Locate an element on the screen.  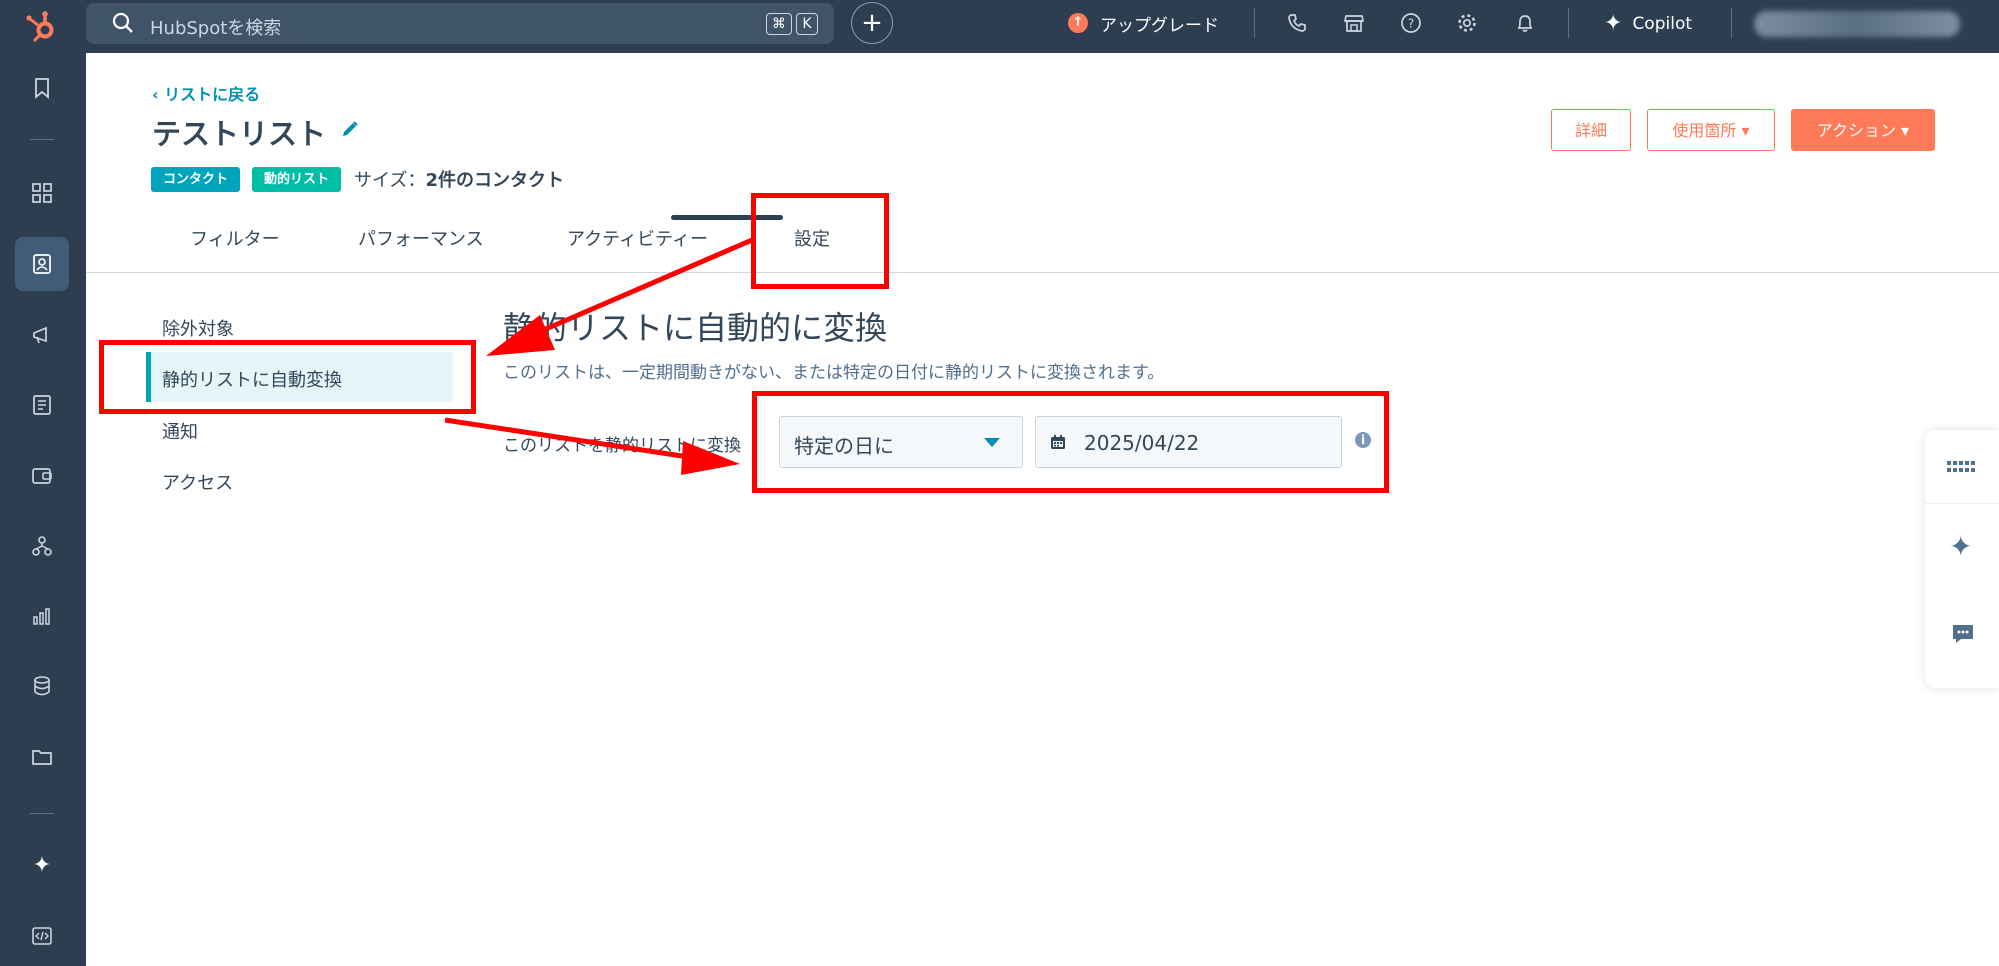
section-description: このリストは、一定期間動きがない、または特定の日付に静的リストに変換されます。 is located at coordinates (834, 373).